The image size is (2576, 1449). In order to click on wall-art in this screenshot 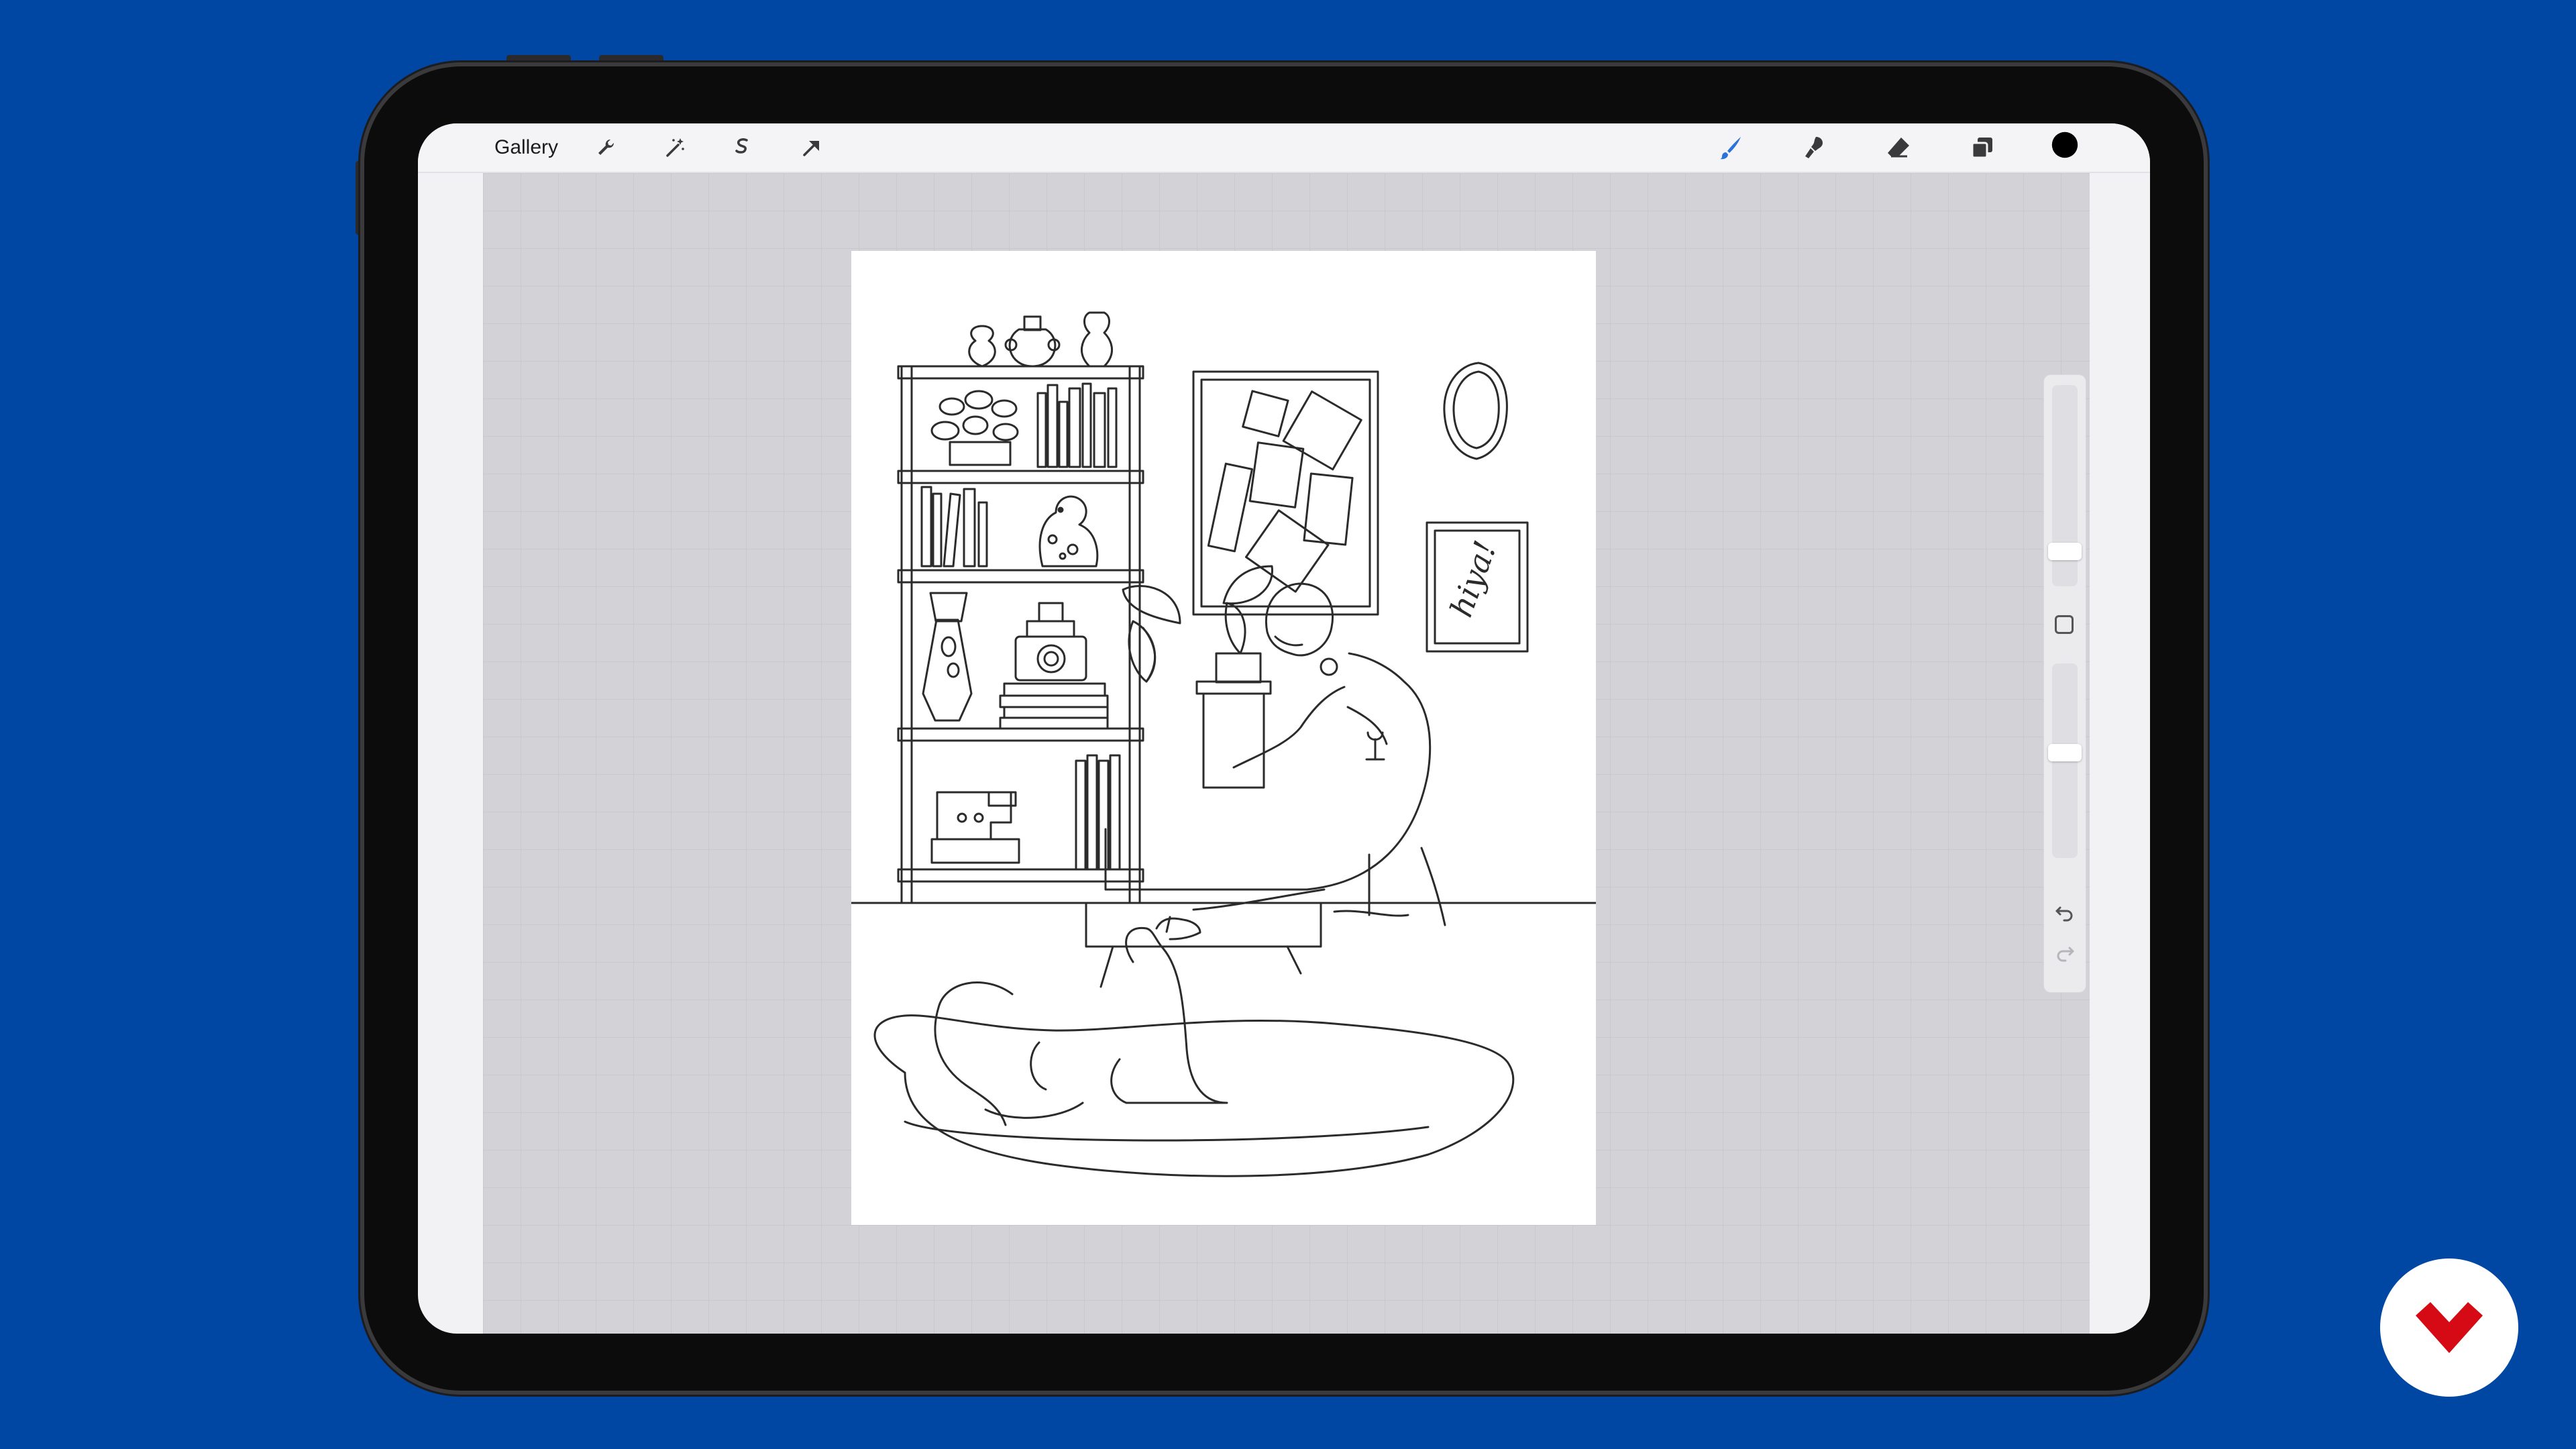, I will do `click(1285, 493)`.